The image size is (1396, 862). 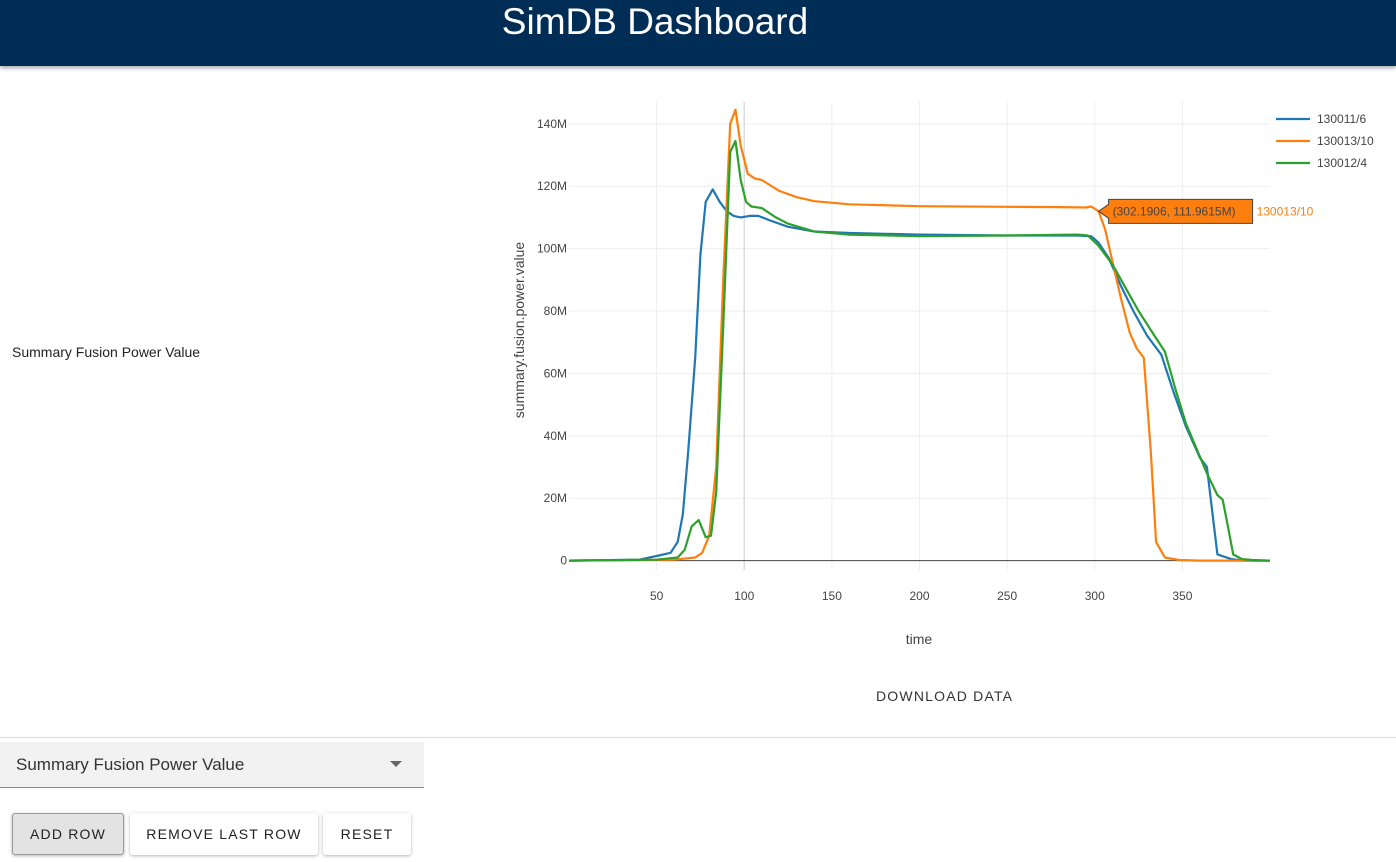 What do you see at coordinates (919, 596) in the screenshot?
I see `x-tick-label: 200` at bounding box center [919, 596].